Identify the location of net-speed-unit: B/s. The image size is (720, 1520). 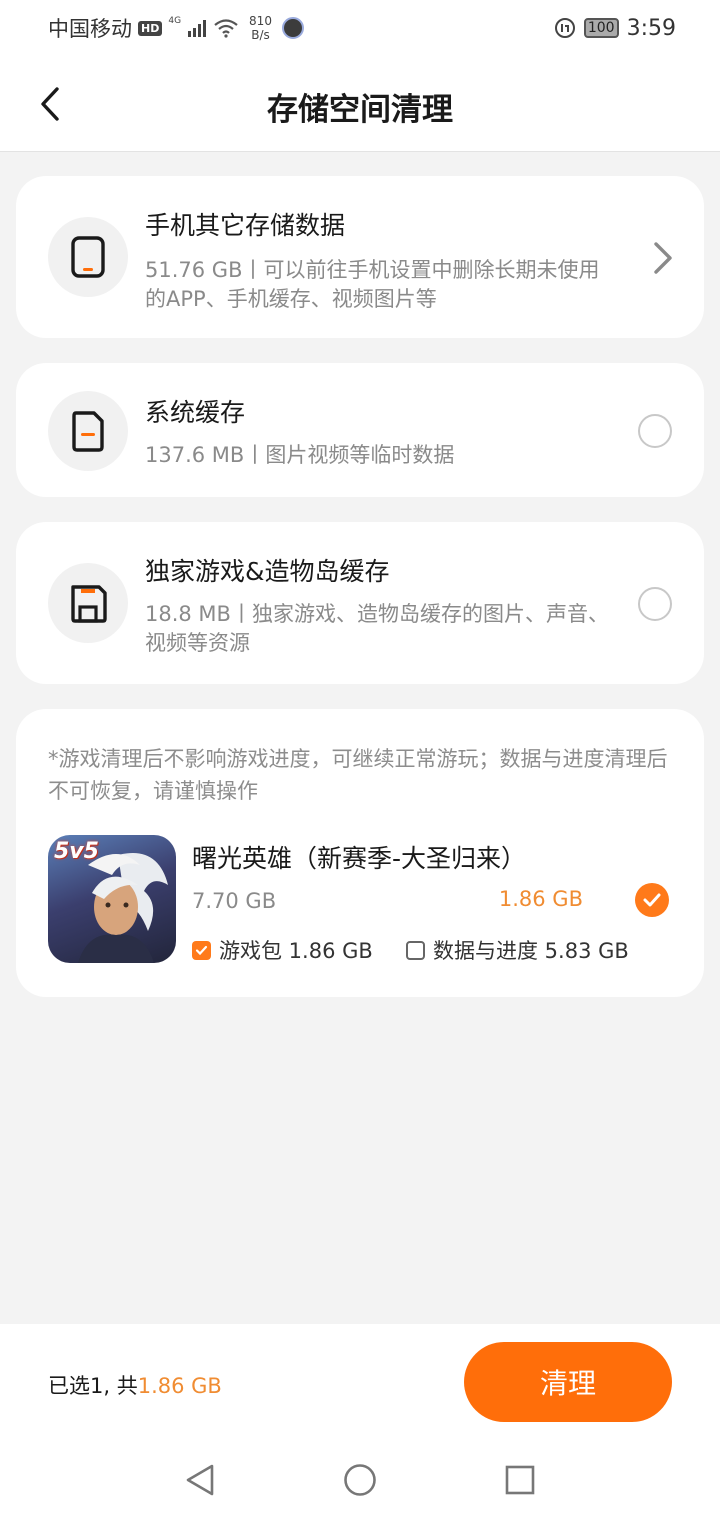
(260, 35).